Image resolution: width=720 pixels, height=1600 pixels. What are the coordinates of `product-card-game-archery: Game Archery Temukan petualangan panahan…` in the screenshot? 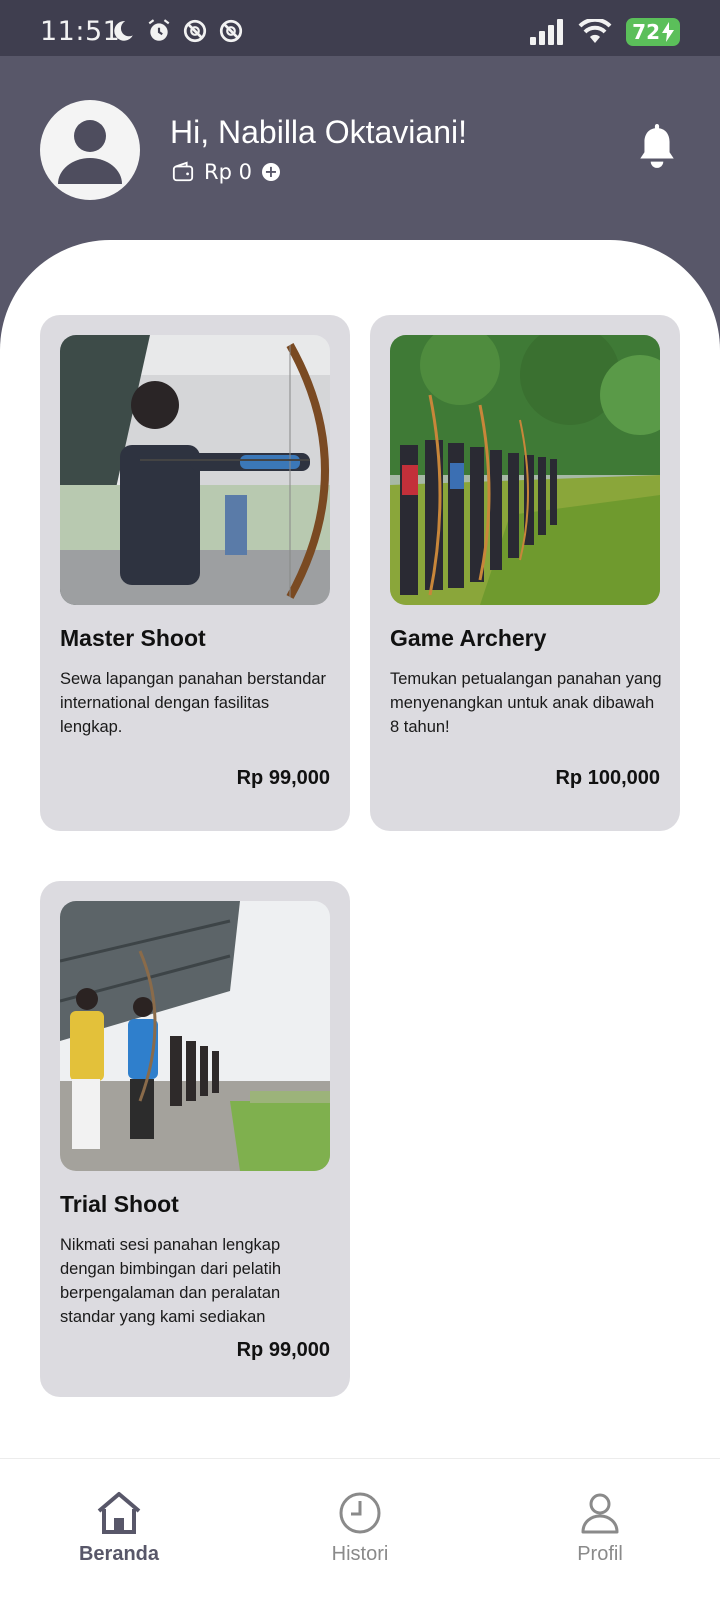 It's located at (525, 573).